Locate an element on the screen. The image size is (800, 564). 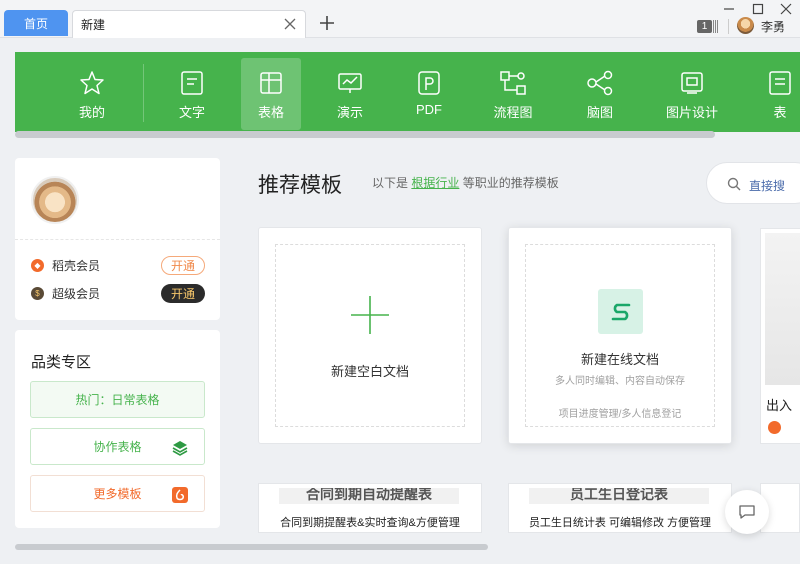
toolbar-item-mine: 我的 is located at coordinates (92, 94).